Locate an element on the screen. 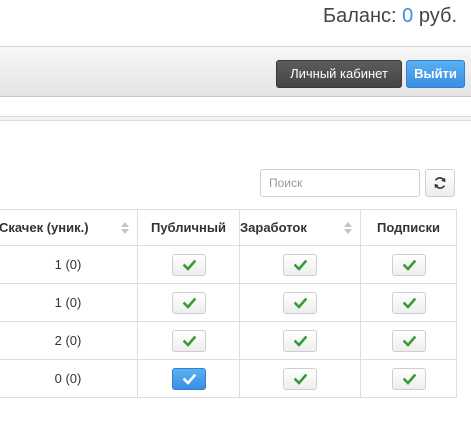 This screenshot has width=471, height=425. downloads-cell: 0 (0) is located at coordinates (69, 378).